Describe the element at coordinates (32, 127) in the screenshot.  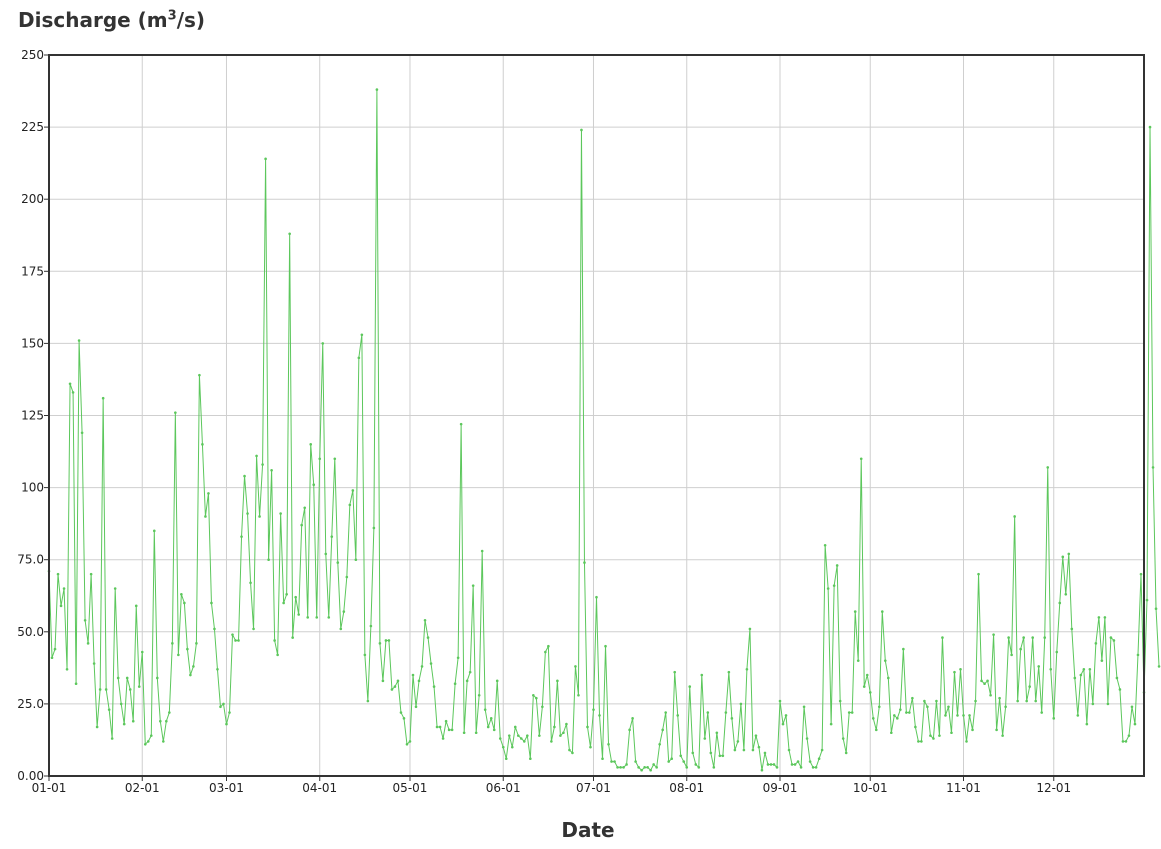
I see `y-tick-label: 225` at that location.